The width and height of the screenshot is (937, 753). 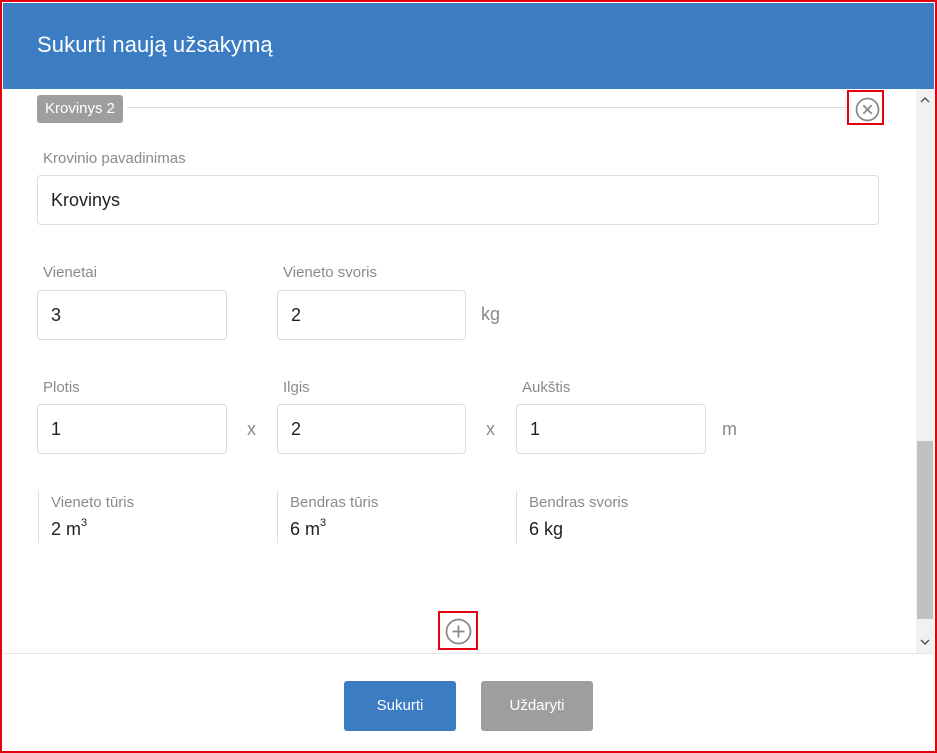 What do you see at coordinates (925, 371) in the screenshot?
I see `scrollbar` at bounding box center [925, 371].